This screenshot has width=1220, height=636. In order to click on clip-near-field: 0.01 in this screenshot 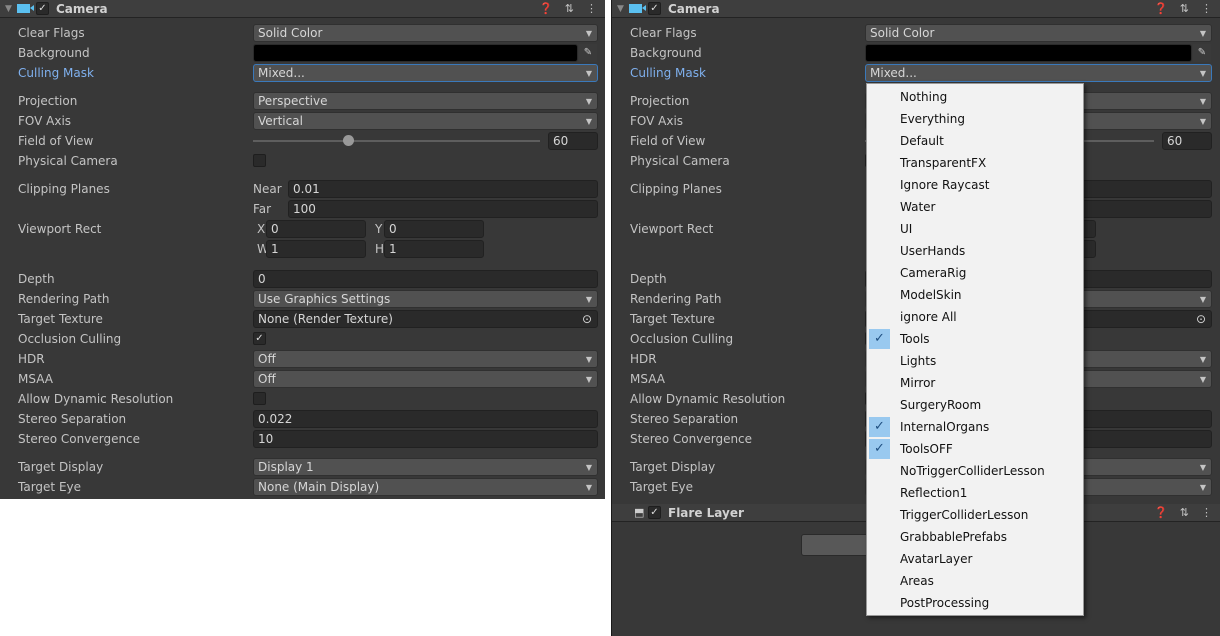, I will do `click(443, 189)`.